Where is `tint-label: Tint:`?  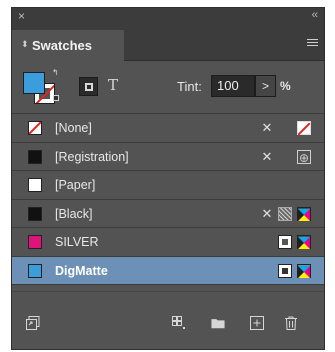
tint-label: Tint: is located at coordinates (189, 86).